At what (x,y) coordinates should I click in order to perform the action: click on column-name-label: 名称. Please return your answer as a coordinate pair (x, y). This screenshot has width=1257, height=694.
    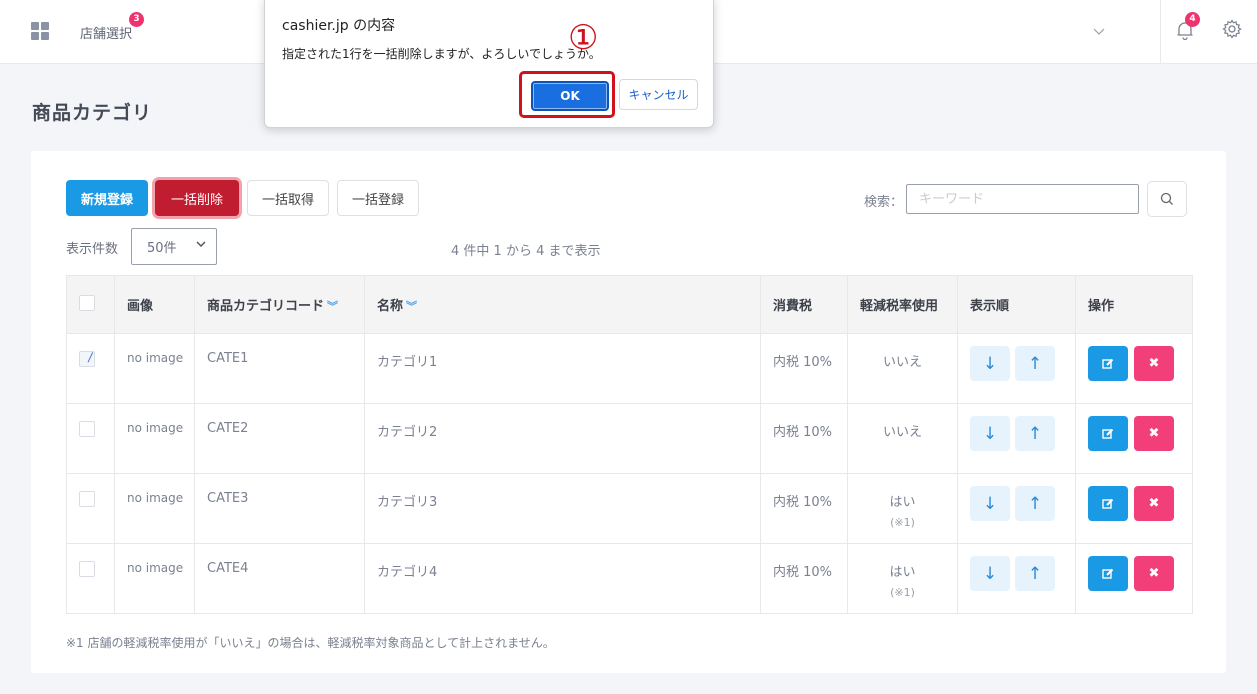
    Looking at the image, I should click on (390, 306).